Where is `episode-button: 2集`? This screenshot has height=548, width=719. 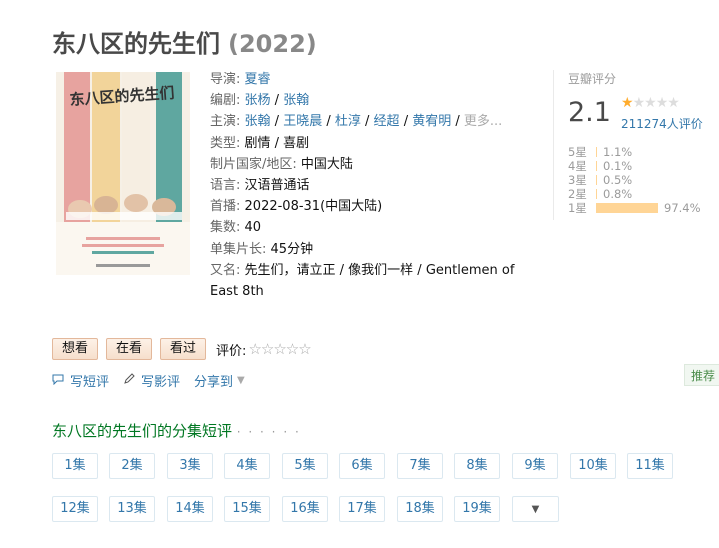 episode-button: 2集 is located at coordinates (132, 466).